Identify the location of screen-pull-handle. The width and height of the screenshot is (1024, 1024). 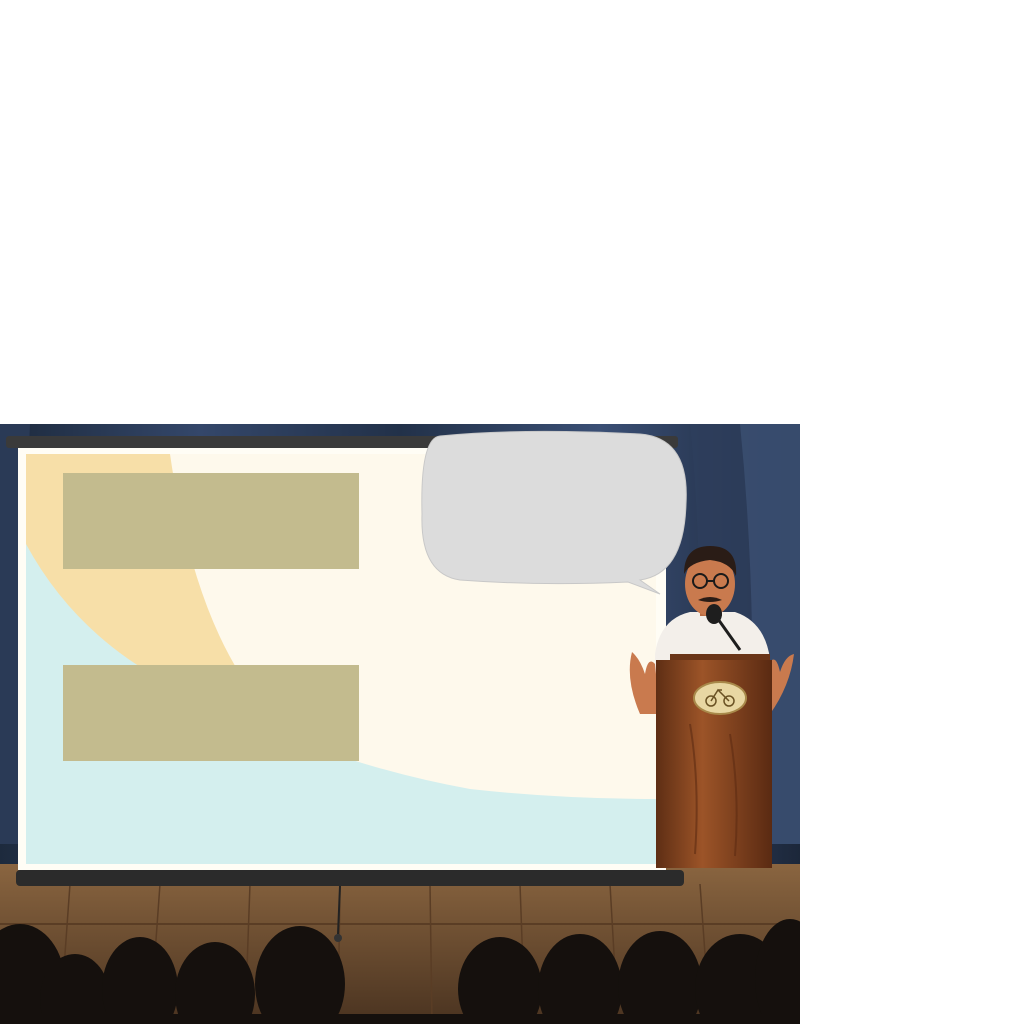
(338, 938).